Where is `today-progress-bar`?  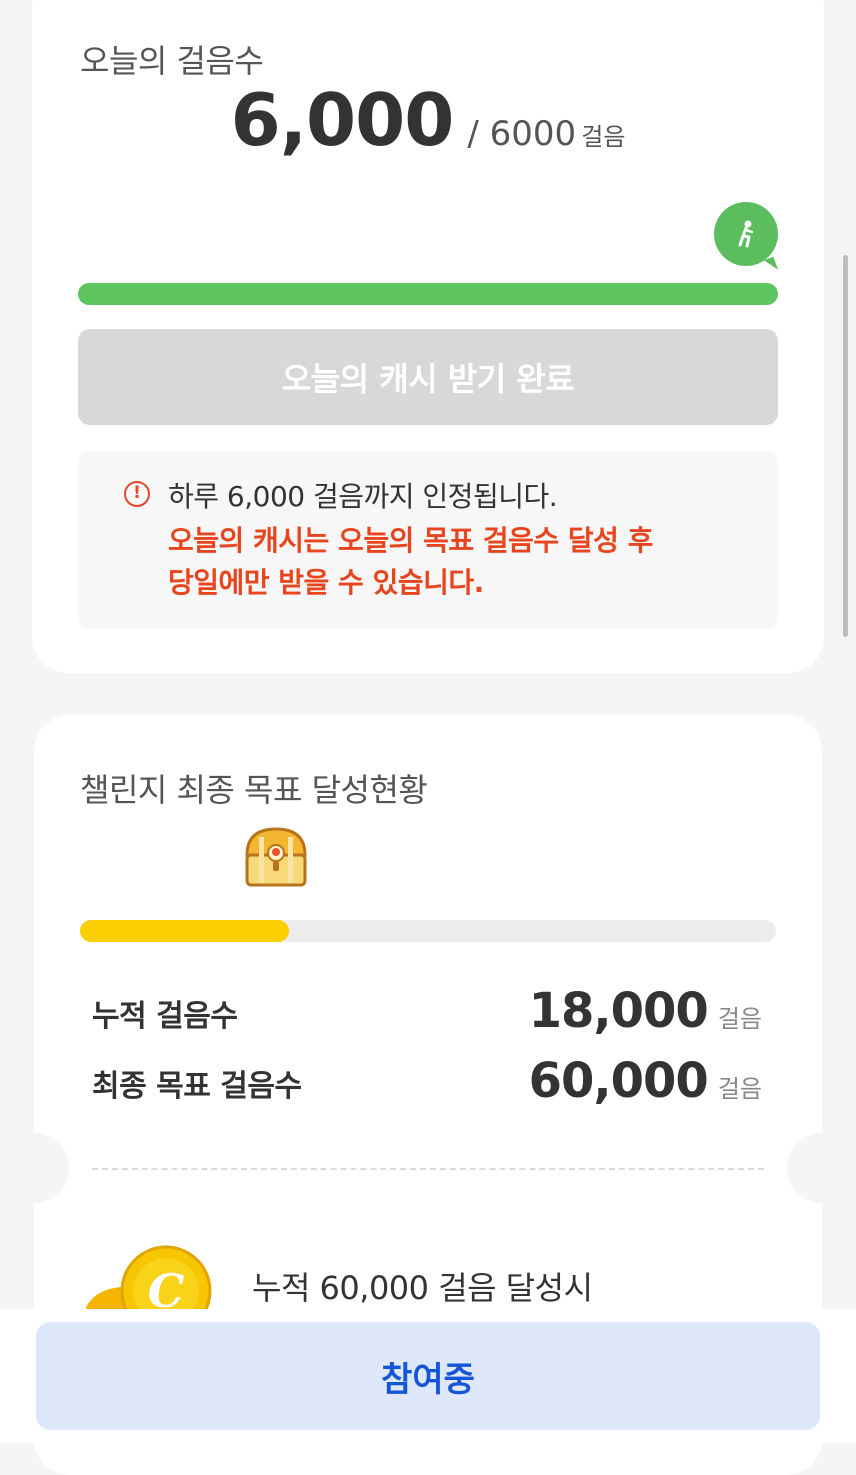
today-progress-bar is located at coordinates (428, 294).